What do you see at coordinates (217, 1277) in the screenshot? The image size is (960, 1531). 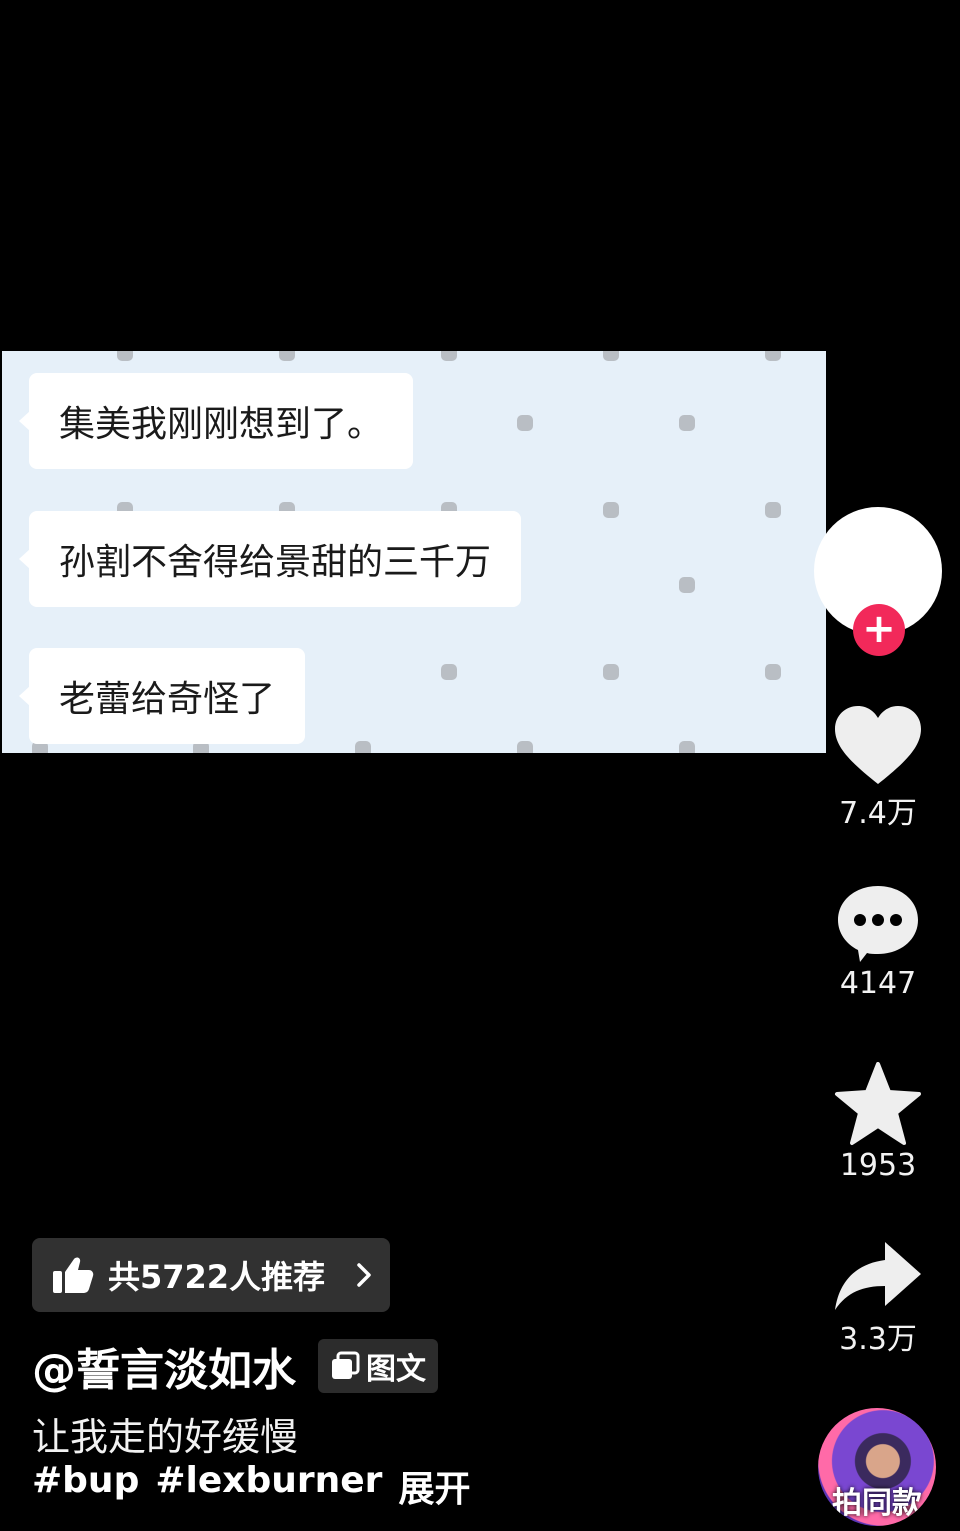 I see `recommend-label: 共5722人推荐` at bounding box center [217, 1277].